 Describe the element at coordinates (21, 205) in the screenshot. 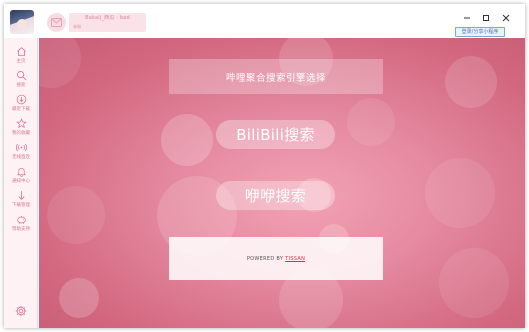

I see `sidebar-item-label: 下载管理` at that location.